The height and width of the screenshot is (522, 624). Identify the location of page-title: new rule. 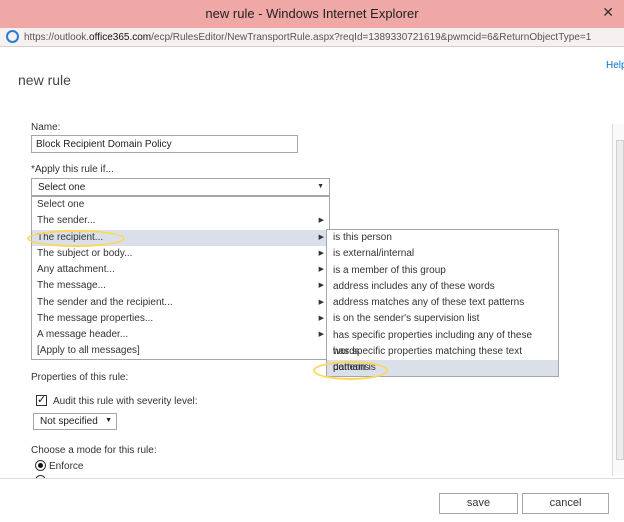
(44, 80).